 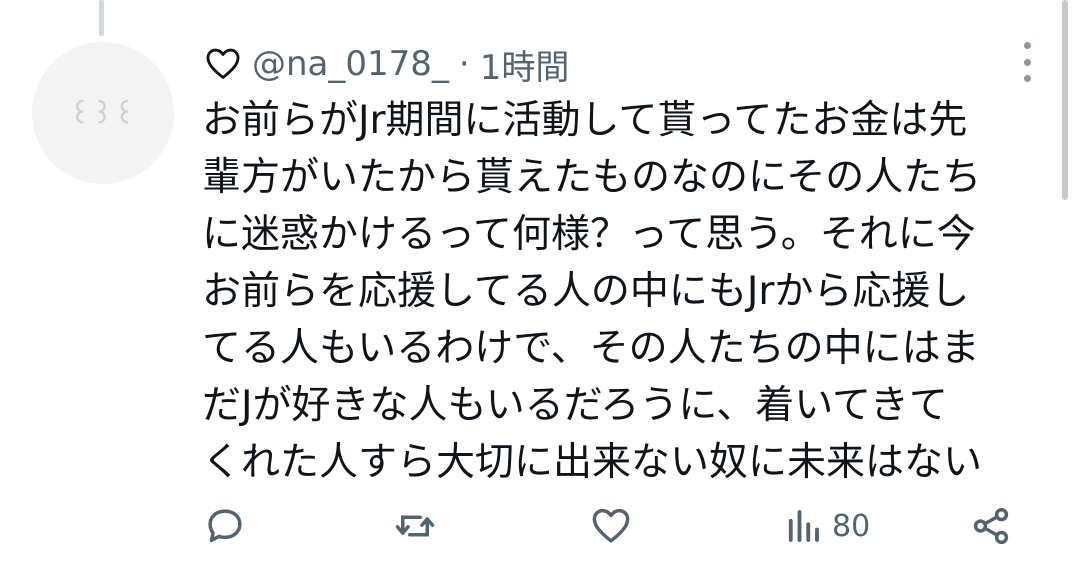 I want to click on thread-connector-line, so click(x=101, y=18).